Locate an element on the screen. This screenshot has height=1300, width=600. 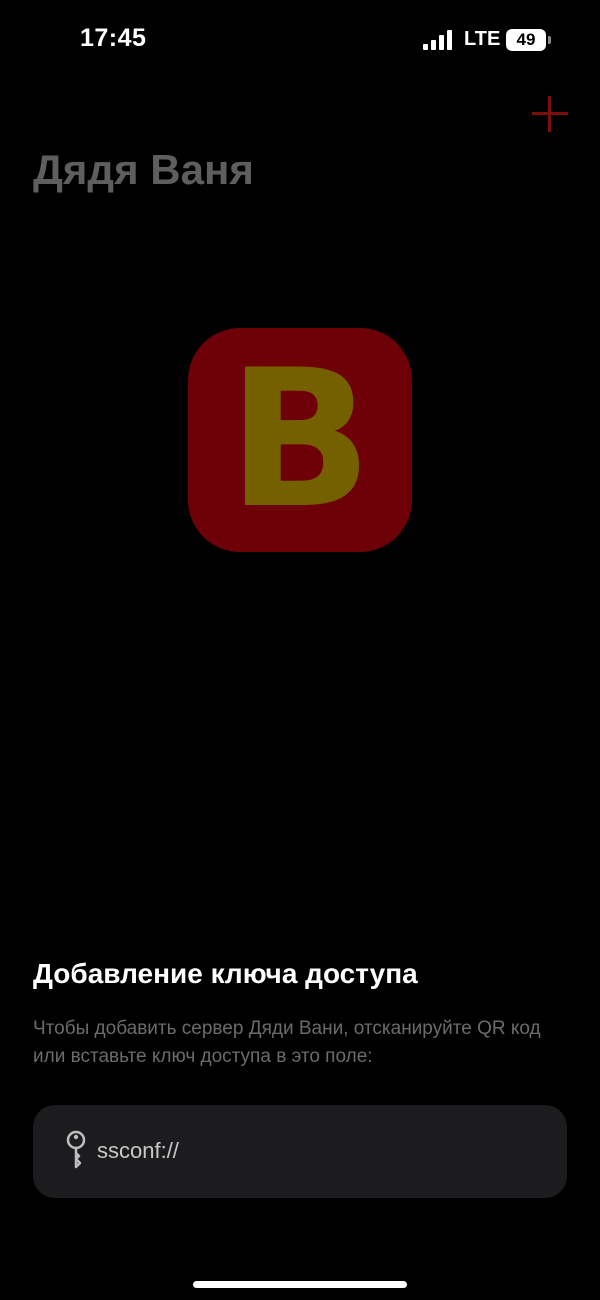
add-server-button is located at coordinates (550, 114).